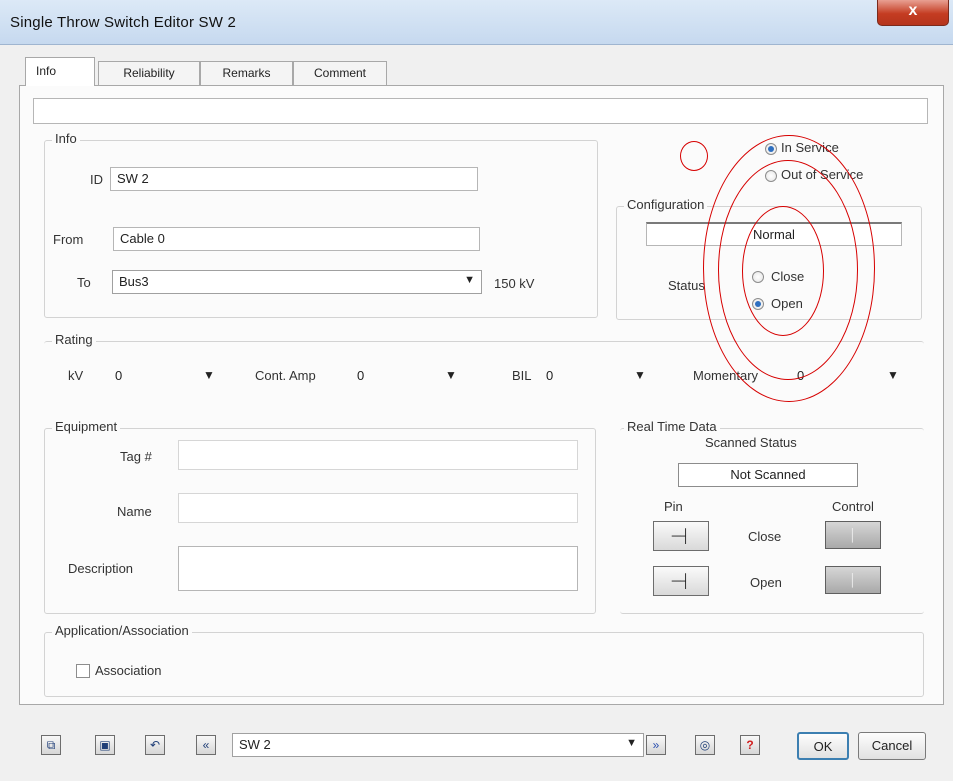  I want to click on tab-remarks-label: Remarks, so click(246, 73).